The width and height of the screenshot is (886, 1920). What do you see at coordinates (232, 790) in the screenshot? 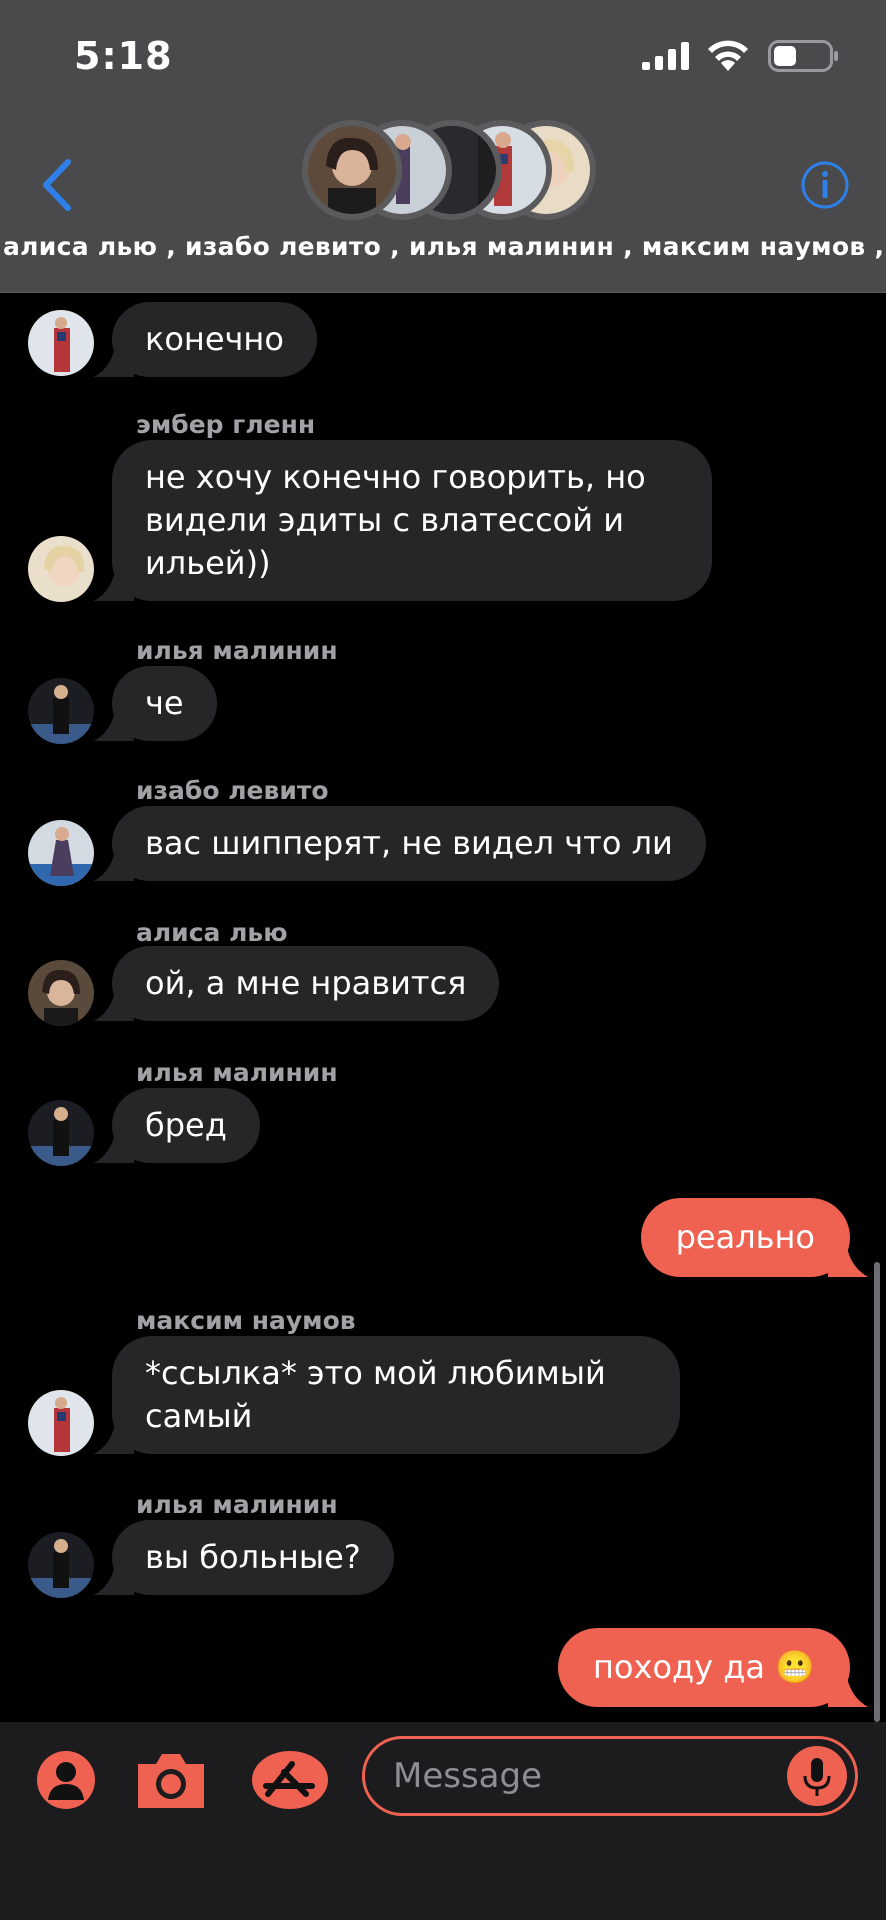
I see `sender-name: изабо левито` at bounding box center [232, 790].